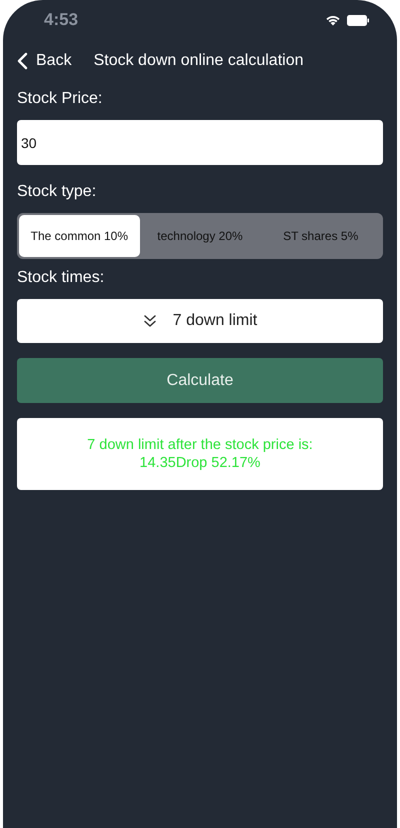 This screenshot has width=400, height=828. I want to click on times-dropdown: 7 down limit, so click(200, 321).